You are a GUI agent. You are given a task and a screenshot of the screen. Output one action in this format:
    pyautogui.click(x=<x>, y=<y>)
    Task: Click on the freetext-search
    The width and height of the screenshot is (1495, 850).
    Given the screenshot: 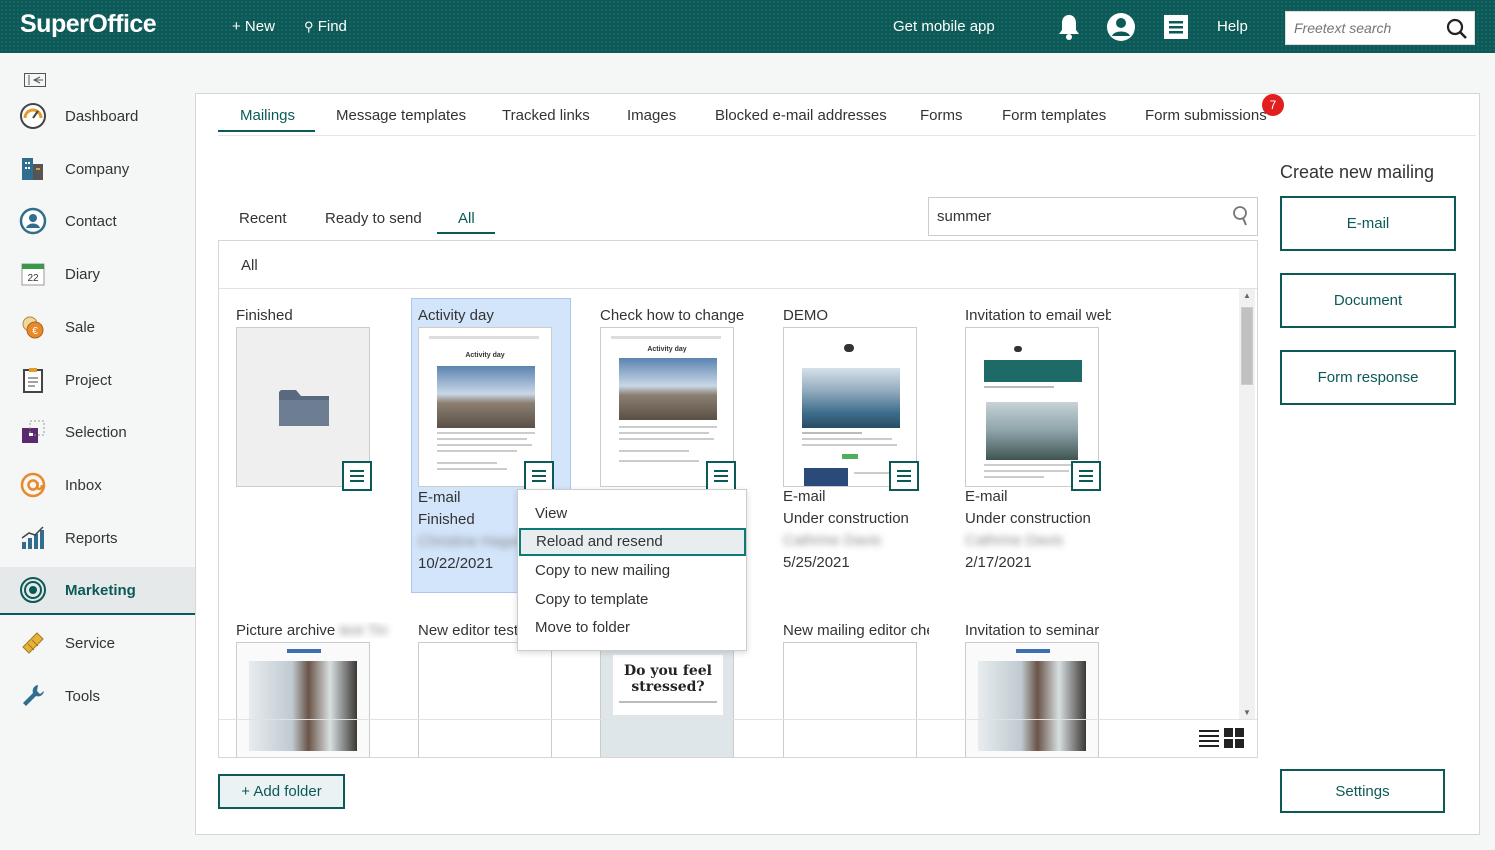 What is the action you would take?
    pyautogui.click(x=1380, y=28)
    